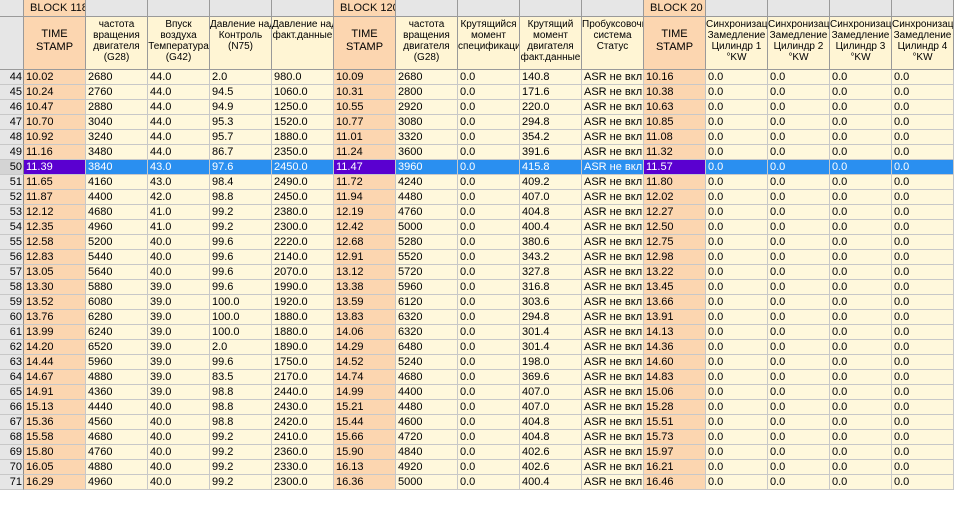  What do you see at coordinates (117, 77) in the screenshot?
I see `cell-g28a: 2680` at bounding box center [117, 77].